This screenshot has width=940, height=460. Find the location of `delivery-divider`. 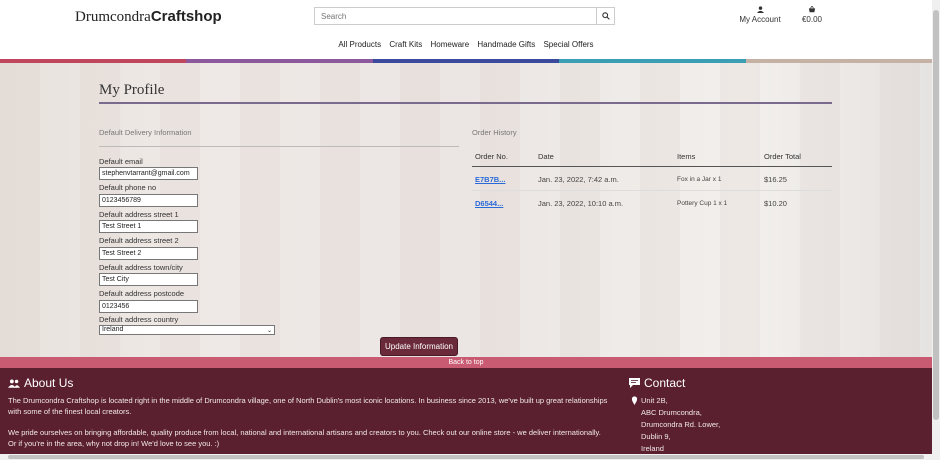

delivery-divider is located at coordinates (279, 146).